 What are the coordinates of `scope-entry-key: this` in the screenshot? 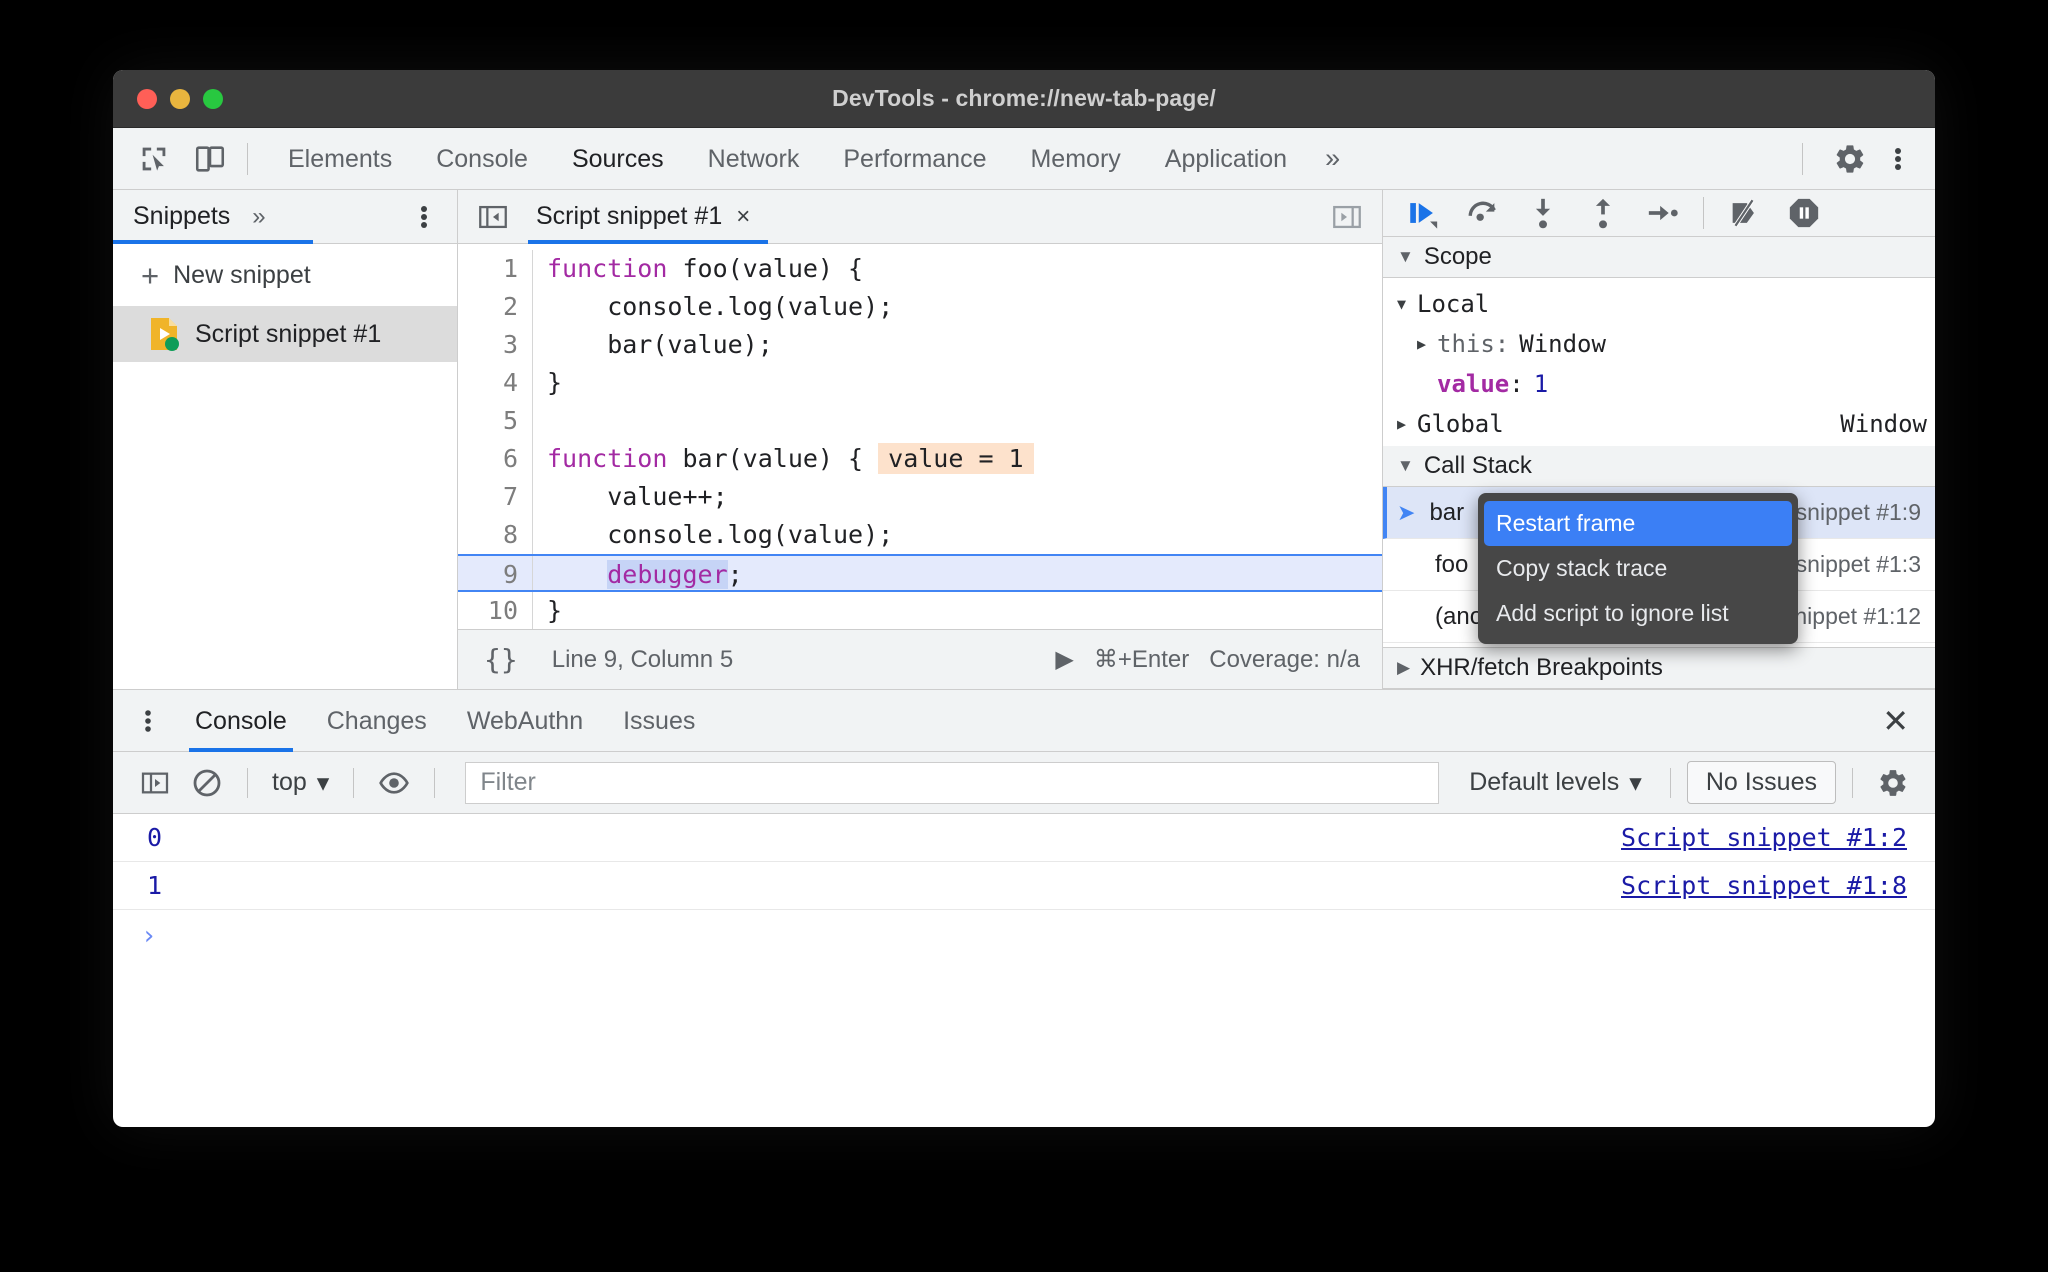 It's located at (1466, 344).